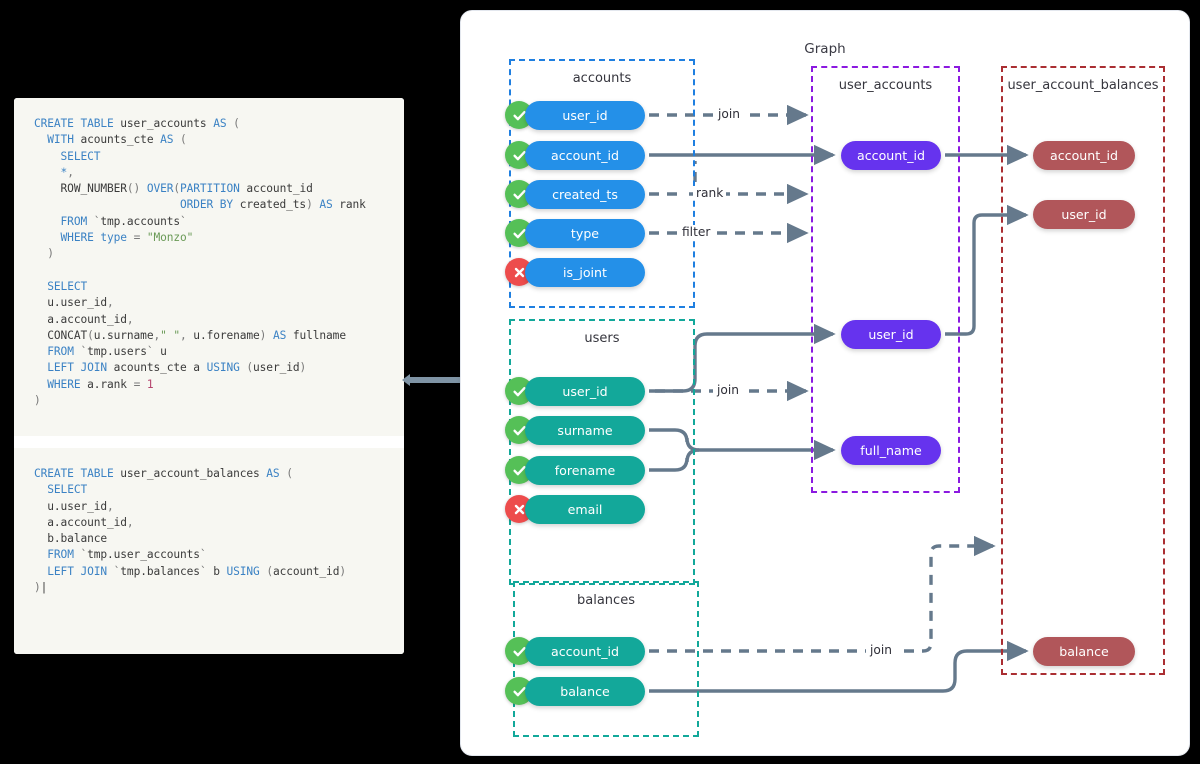  I want to click on column-user-accounts-full-name: full_name, so click(891, 450).